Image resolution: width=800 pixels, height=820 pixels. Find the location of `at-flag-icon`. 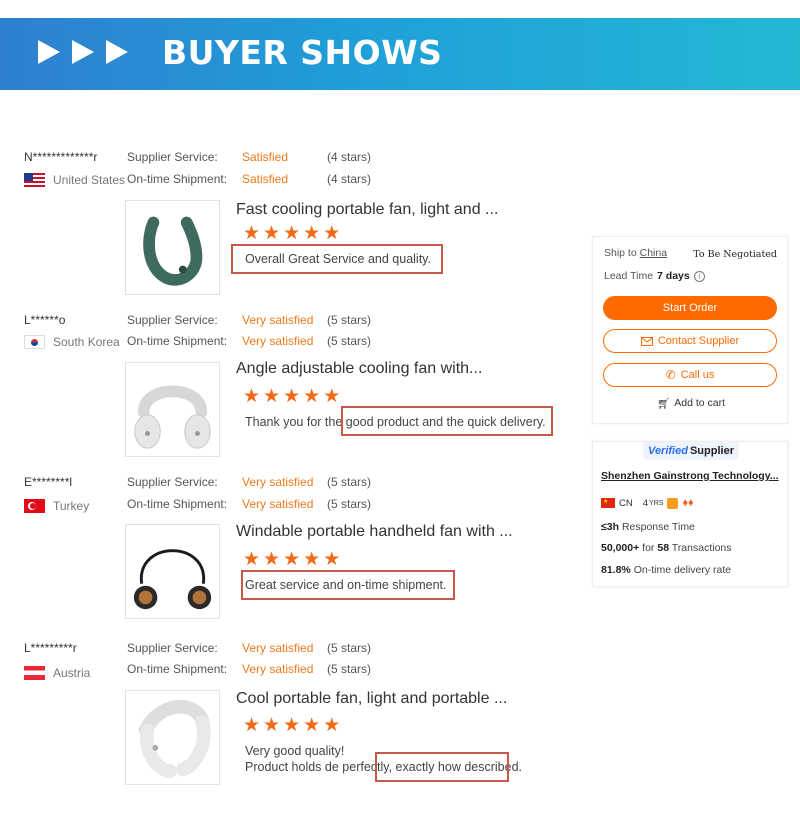

at-flag-icon is located at coordinates (34, 673).